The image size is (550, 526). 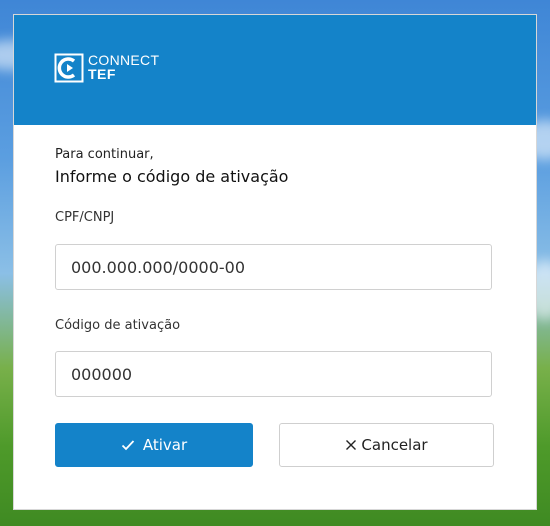 I want to click on activate-button: Ativar, so click(x=154, y=445).